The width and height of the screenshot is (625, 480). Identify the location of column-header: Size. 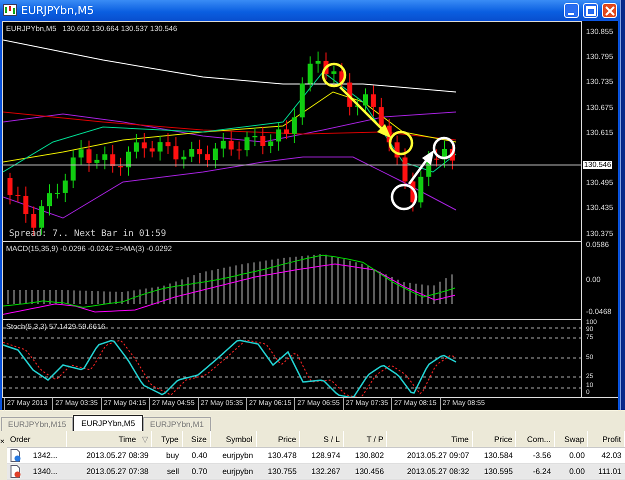
(196, 439).